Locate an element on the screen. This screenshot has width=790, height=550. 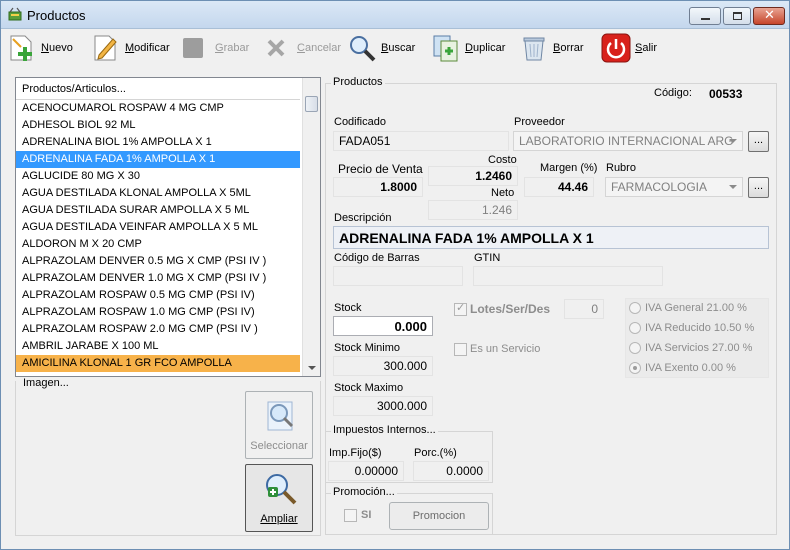
costo-field: 1.2460 is located at coordinates (473, 176).